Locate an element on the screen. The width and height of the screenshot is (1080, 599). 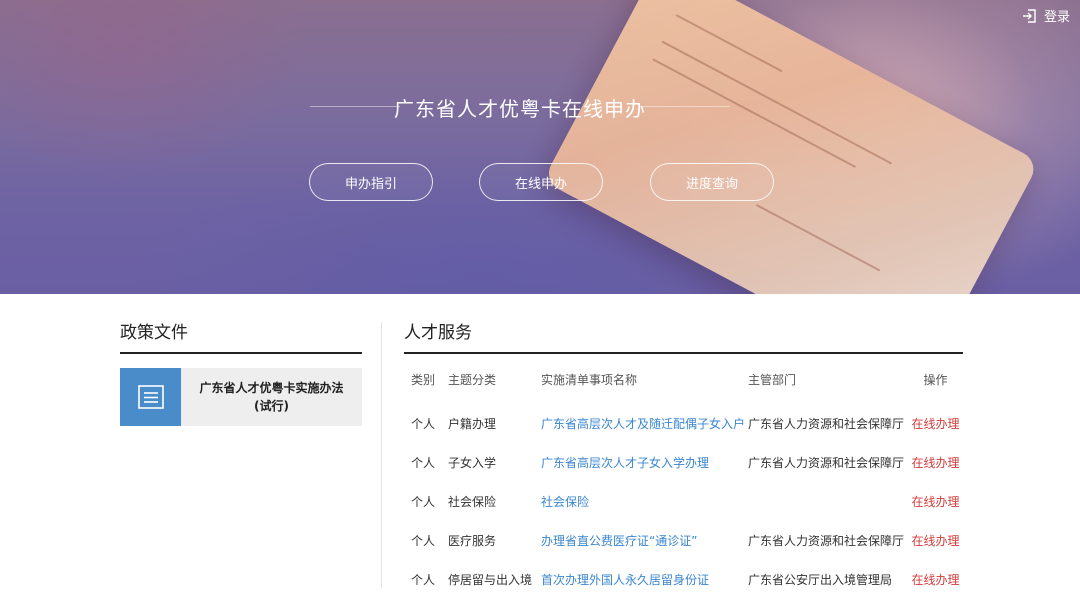
policy-section: 政策文件 广东省人才优粤卡实施办法 (试行) is located at coordinates (241, 372).